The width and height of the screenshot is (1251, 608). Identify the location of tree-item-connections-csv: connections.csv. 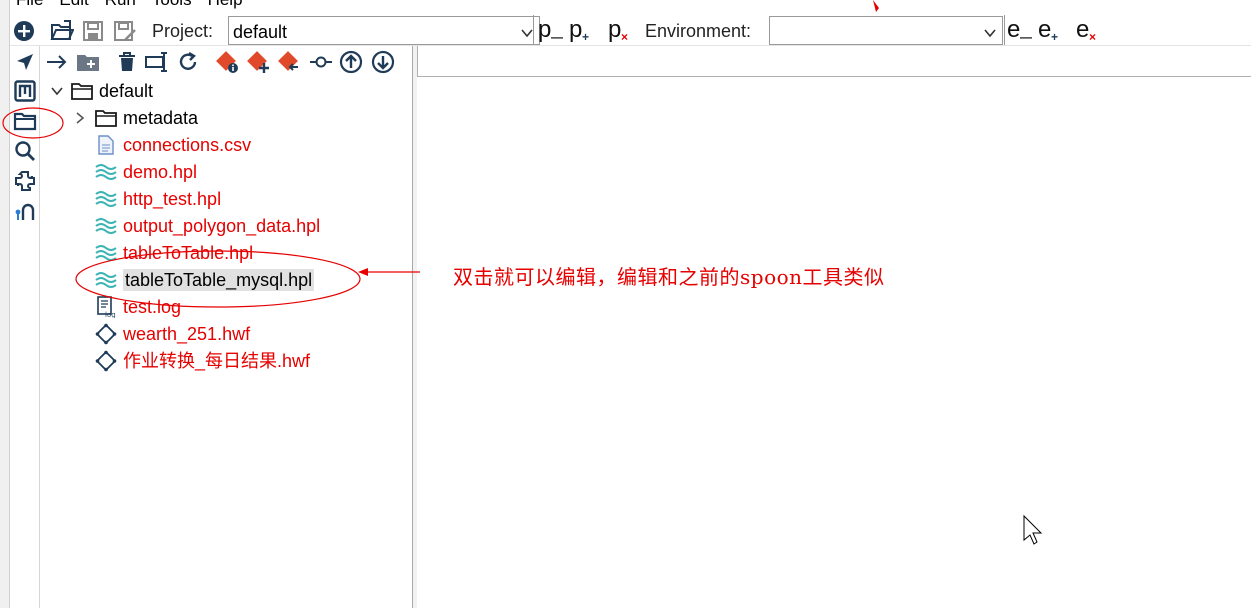
(173, 145).